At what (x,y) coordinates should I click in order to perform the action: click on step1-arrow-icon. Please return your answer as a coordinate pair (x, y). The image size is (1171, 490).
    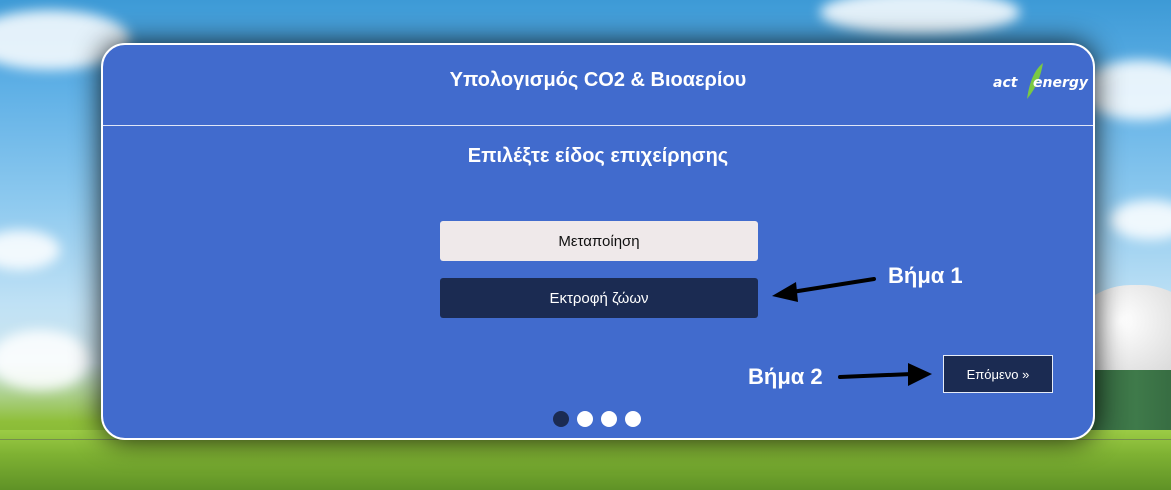
    Looking at the image, I should click on (824, 289).